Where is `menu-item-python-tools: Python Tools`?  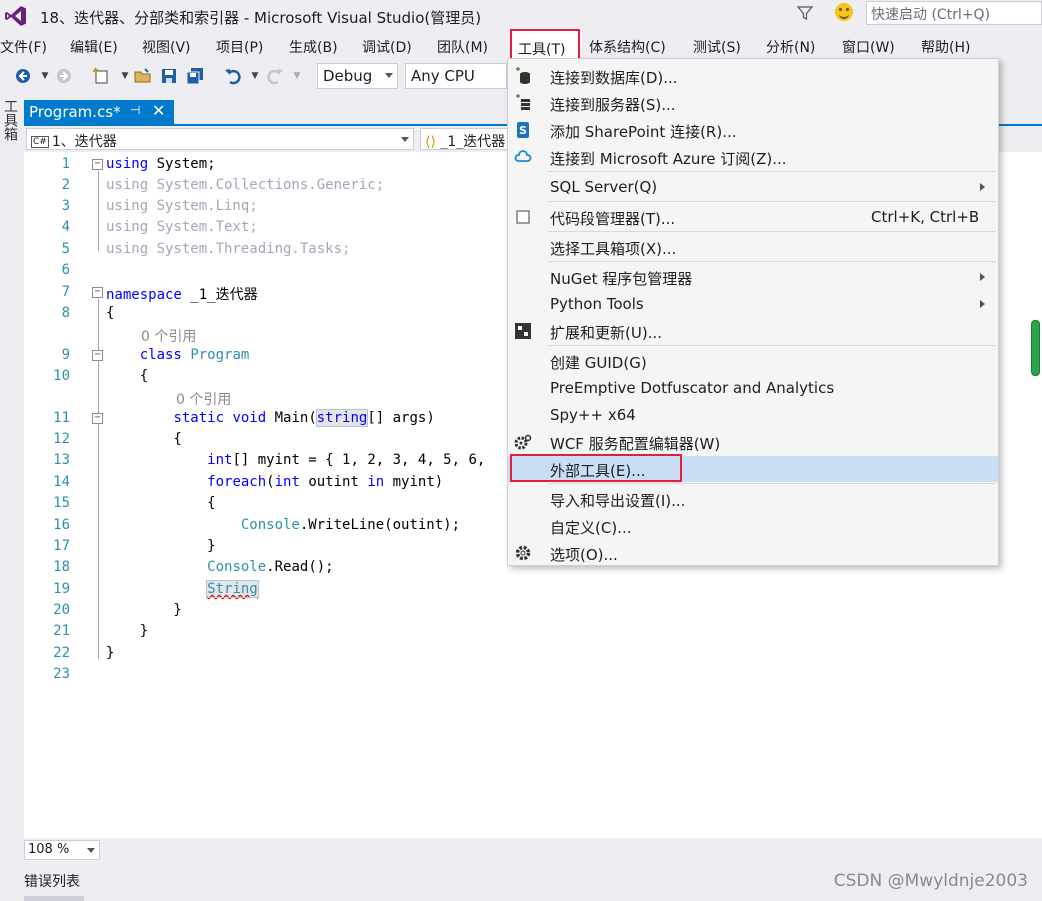
menu-item-python-tools: Python Tools is located at coordinates (753, 304).